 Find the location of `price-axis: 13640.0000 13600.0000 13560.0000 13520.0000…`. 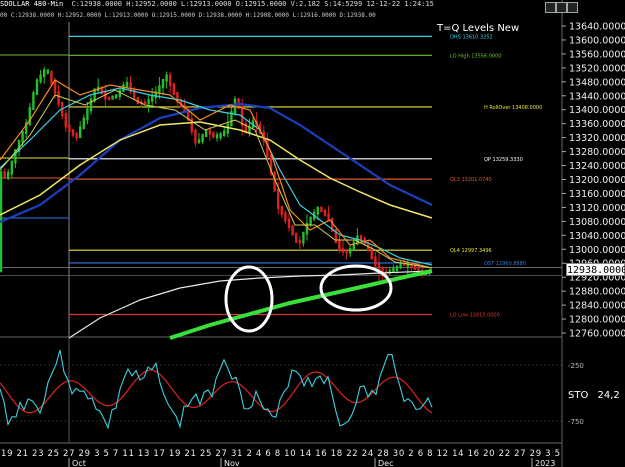

price-axis: 13640.0000 13600.0000 13560.0000 13520.0000… is located at coordinates (593, 181).